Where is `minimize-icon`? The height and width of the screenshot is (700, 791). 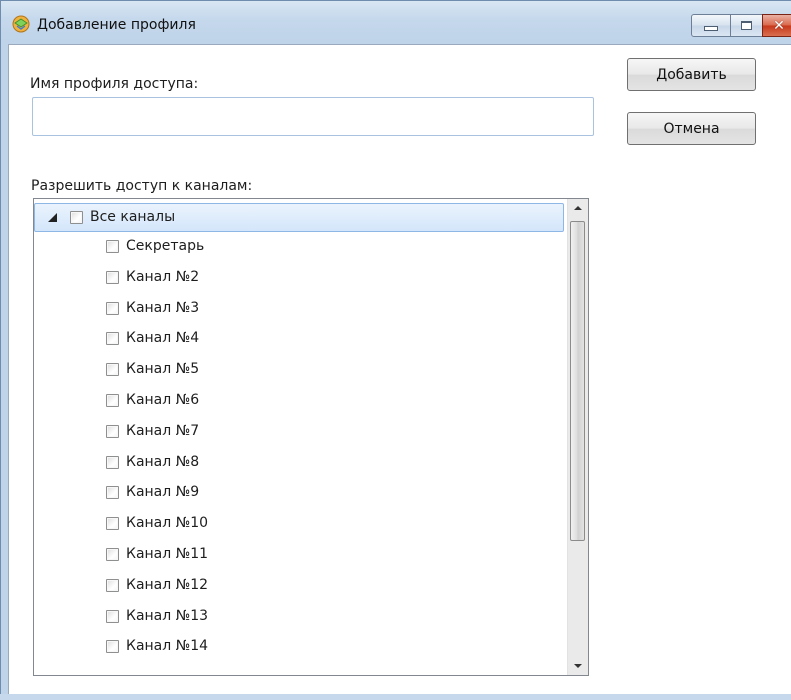 minimize-icon is located at coordinates (711, 28).